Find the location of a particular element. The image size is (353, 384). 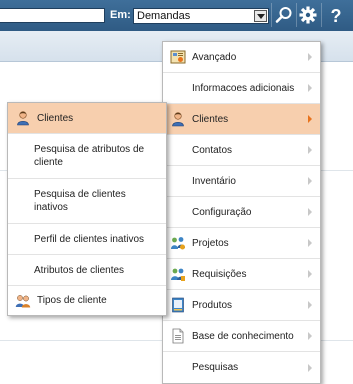

menu-item-pesquisas: Pesquisas is located at coordinates (241, 367).